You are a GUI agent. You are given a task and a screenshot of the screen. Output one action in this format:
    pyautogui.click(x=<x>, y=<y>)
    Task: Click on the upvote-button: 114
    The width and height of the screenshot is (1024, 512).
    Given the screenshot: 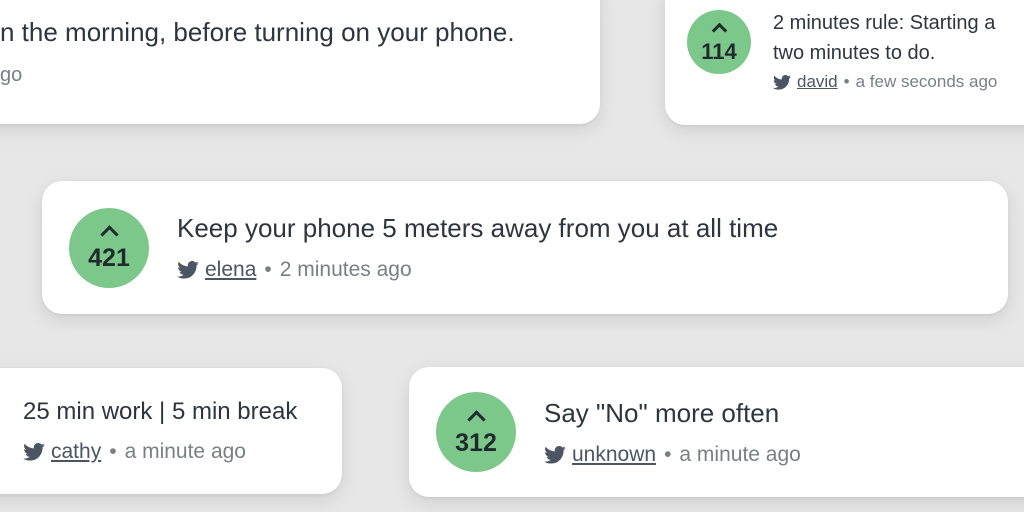 What is the action you would take?
    pyautogui.click(x=719, y=42)
    